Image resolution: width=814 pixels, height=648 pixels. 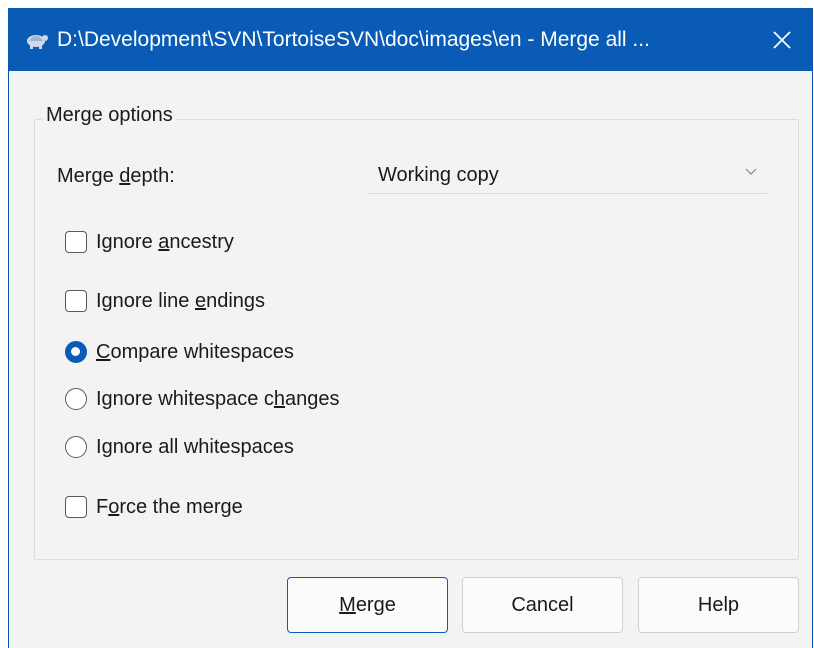 What do you see at coordinates (218, 399) in the screenshot?
I see `ignore-whitespace-changes-label: Ignore whitespace changes` at bounding box center [218, 399].